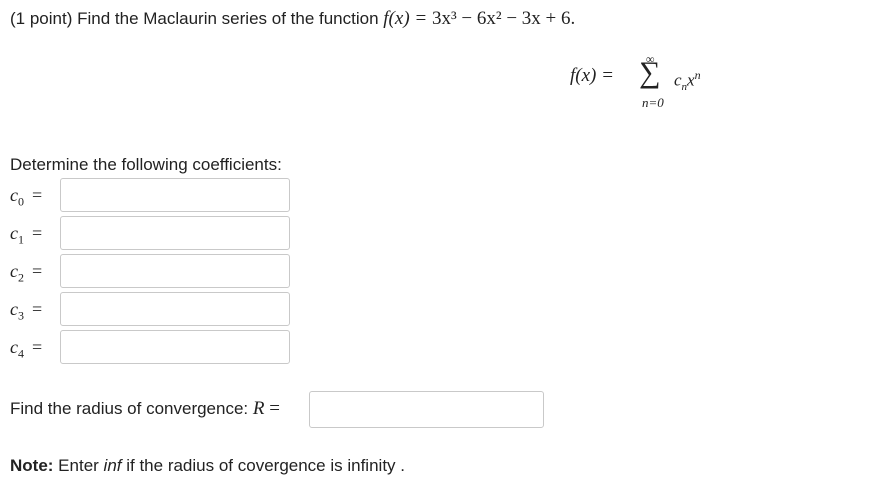 This screenshot has height=485, width=881. What do you see at coordinates (697, 75) in the screenshot?
I see `term-exponent: n` at bounding box center [697, 75].